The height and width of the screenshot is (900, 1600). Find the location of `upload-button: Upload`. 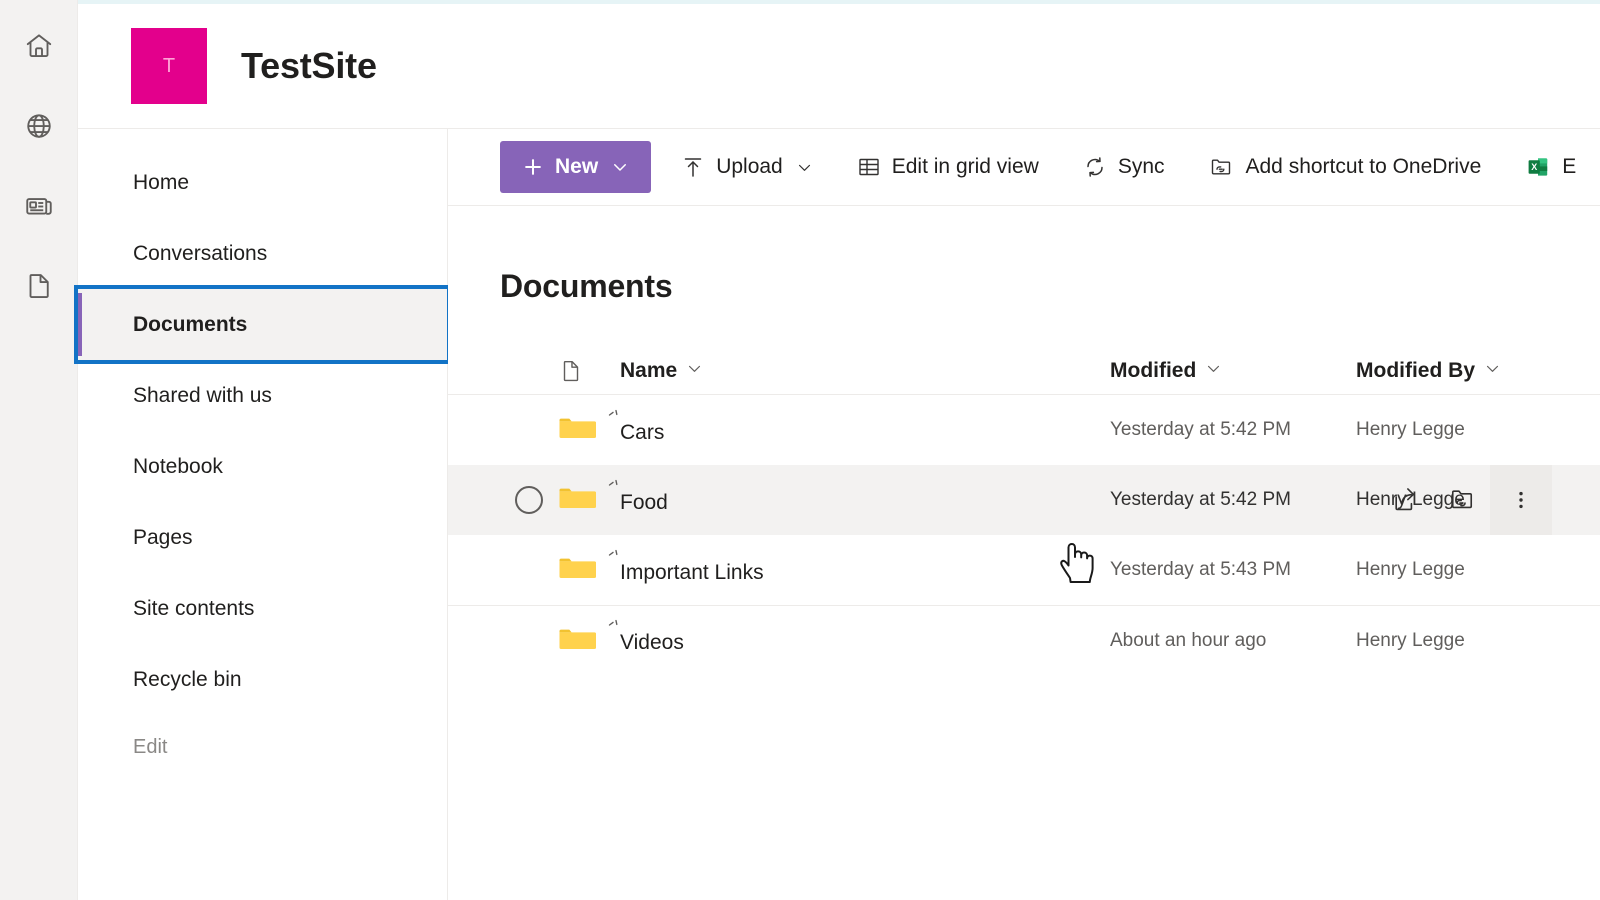

upload-button: Upload is located at coordinates (747, 167).